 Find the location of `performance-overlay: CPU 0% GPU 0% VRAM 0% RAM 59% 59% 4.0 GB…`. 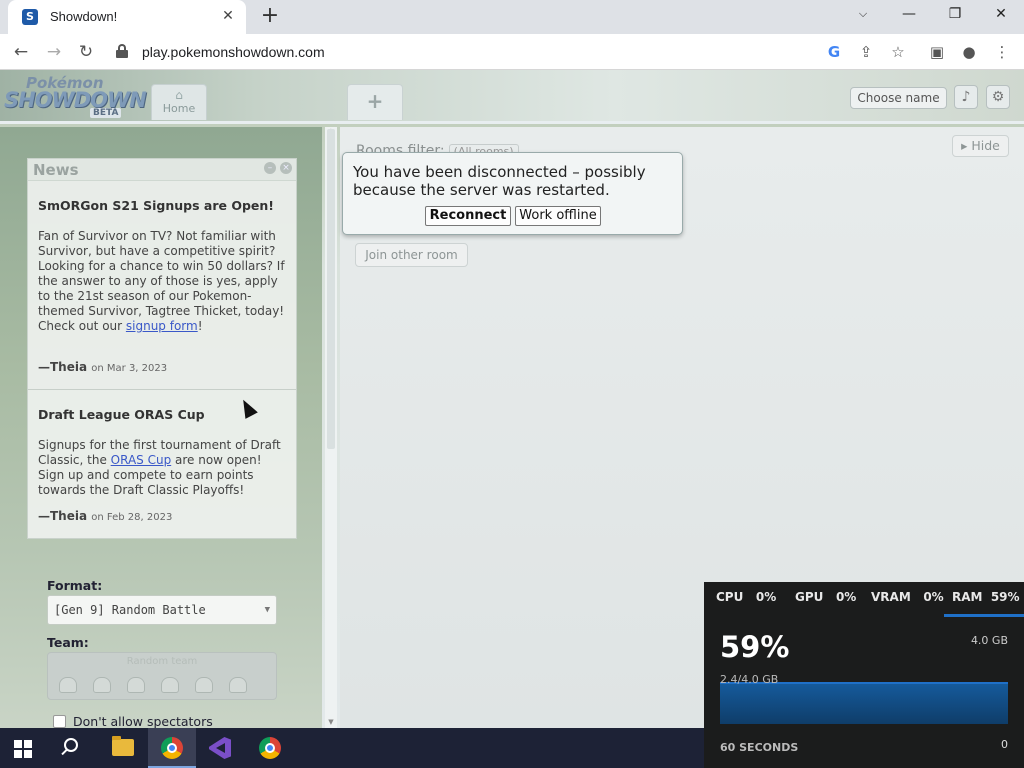

performance-overlay: CPU 0% GPU 0% VRAM 0% RAM 59% 59% 4.0 GB… is located at coordinates (864, 675).